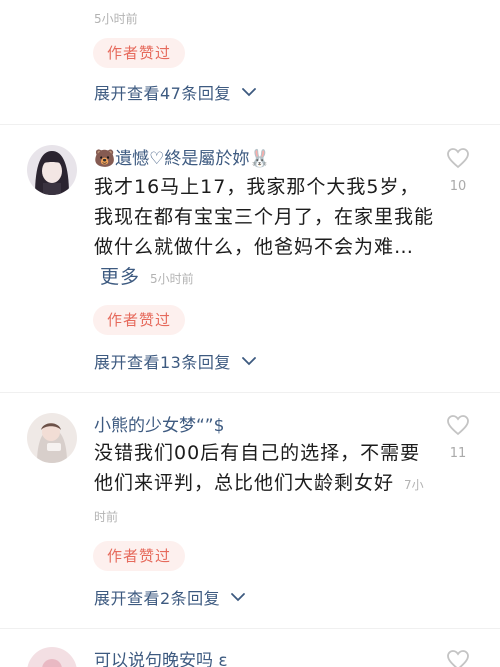 The height and width of the screenshot is (667, 500). What do you see at coordinates (458, 170) in the screenshot?
I see `like-button: 10` at bounding box center [458, 170].